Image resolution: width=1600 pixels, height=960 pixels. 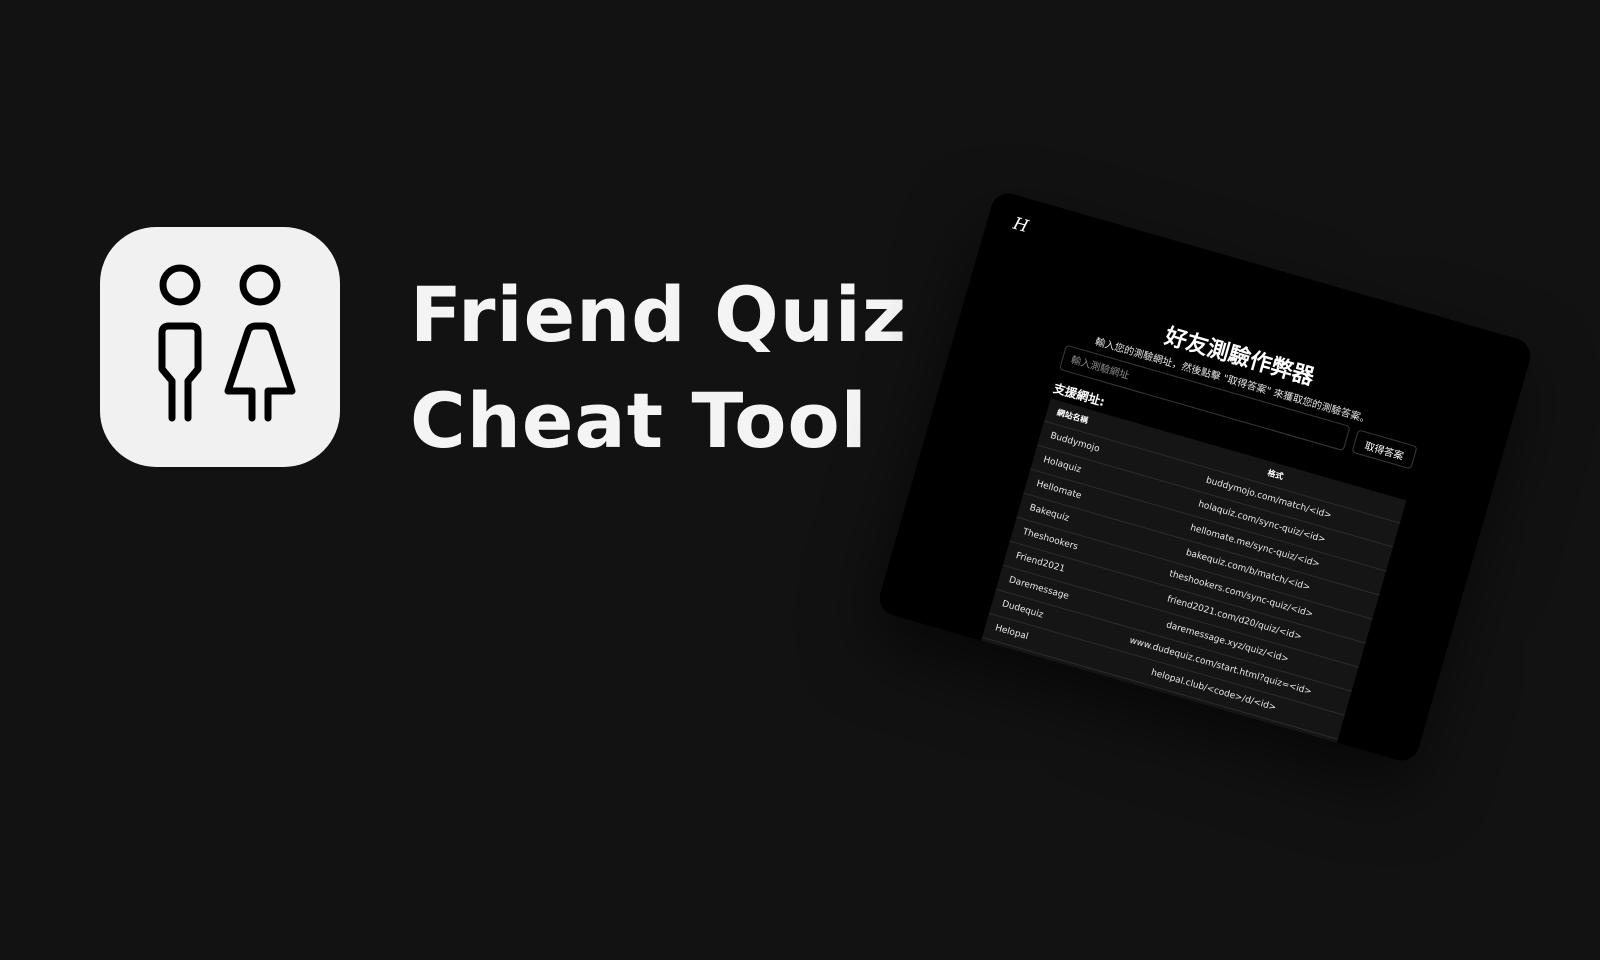 I want to click on two-people-icon, so click(x=227, y=343).